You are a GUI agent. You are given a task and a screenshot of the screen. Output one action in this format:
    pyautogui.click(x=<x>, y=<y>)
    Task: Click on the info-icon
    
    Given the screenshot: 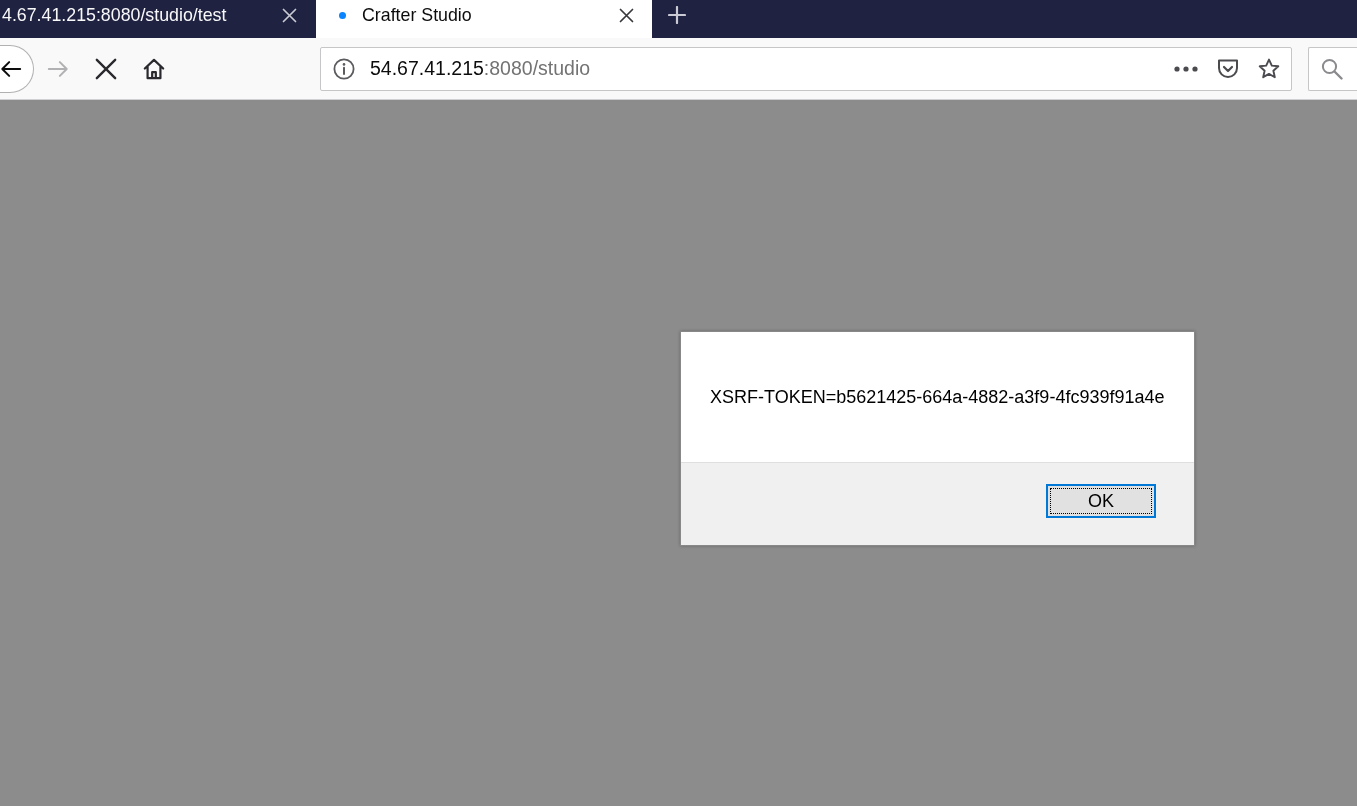 What is the action you would take?
    pyautogui.click(x=344, y=68)
    